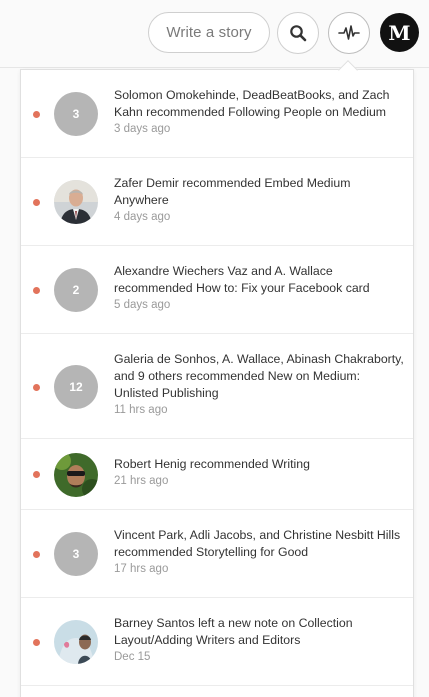 The width and height of the screenshot is (429, 697). I want to click on notification-time: Dec 15, so click(132, 657).